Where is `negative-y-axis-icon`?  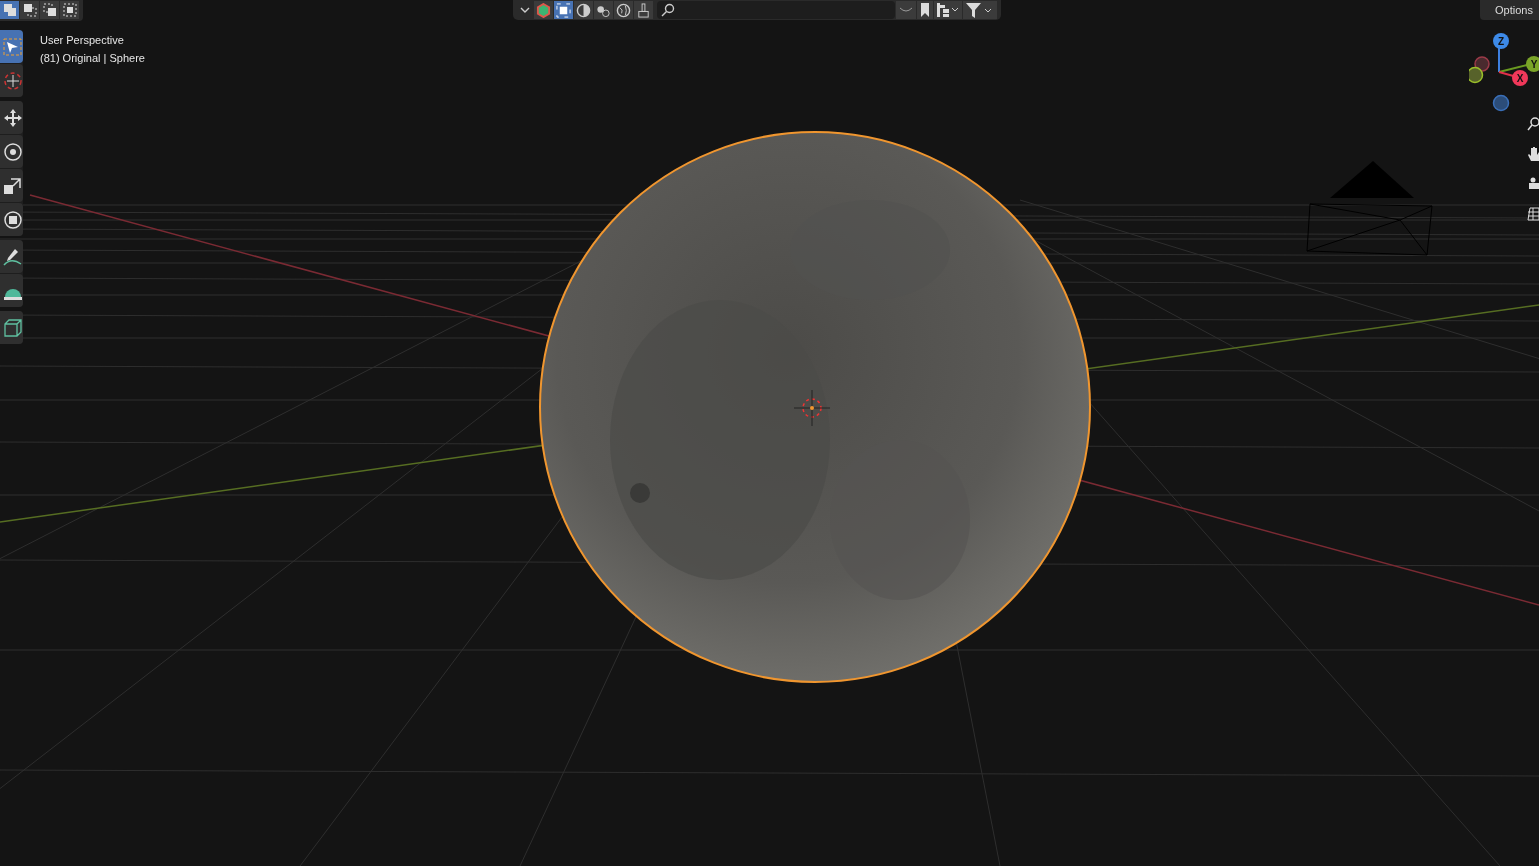 negative-y-axis-icon is located at coordinates (1476, 75).